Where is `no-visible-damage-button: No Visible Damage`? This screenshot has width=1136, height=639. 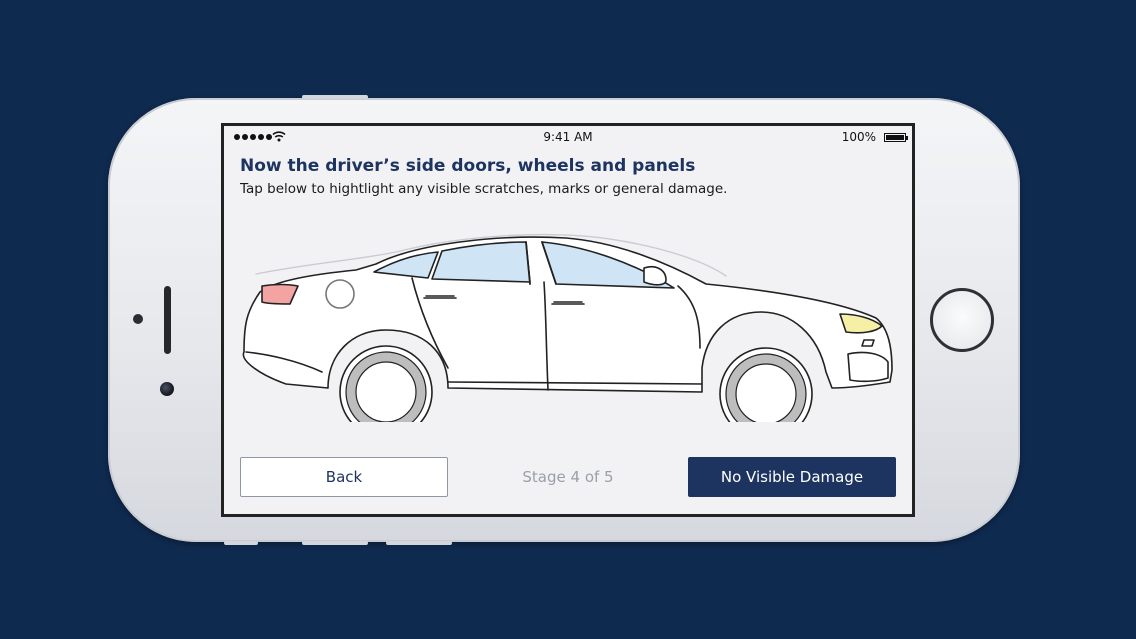
no-visible-damage-button: No Visible Damage is located at coordinates (792, 477).